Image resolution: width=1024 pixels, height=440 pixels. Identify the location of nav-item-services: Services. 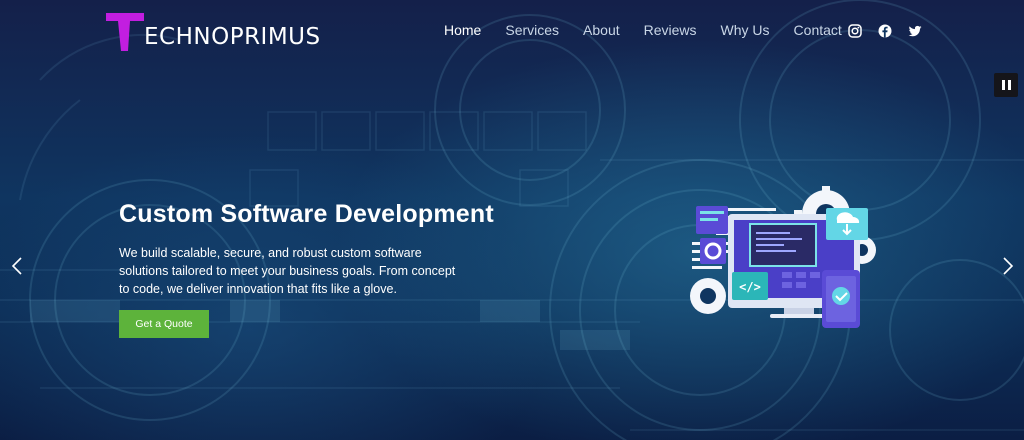
(532, 30).